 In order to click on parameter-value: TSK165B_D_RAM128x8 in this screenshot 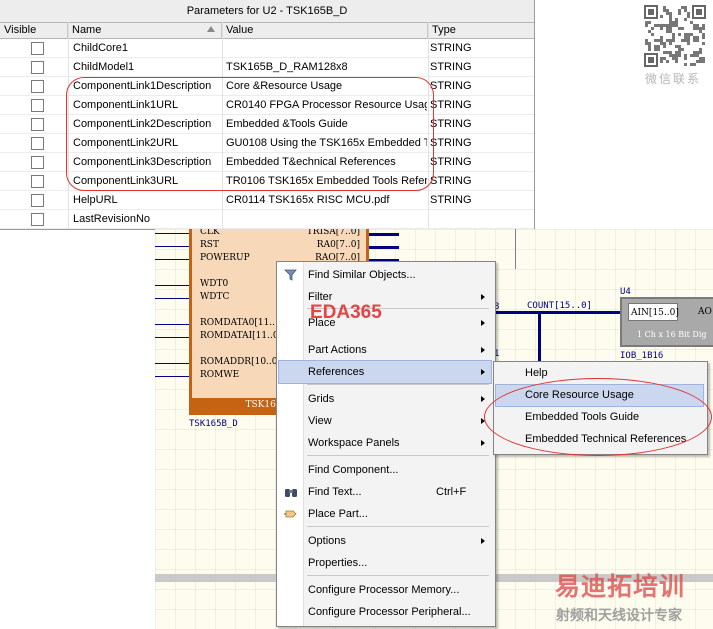, I will do `click(326, 67)`.